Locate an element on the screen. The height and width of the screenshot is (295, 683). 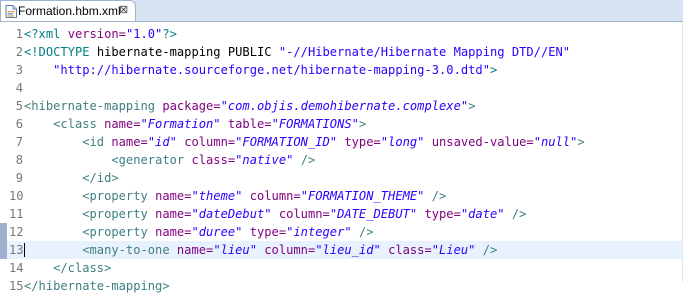
code-token: "native" is located at coordinates (264, 160).